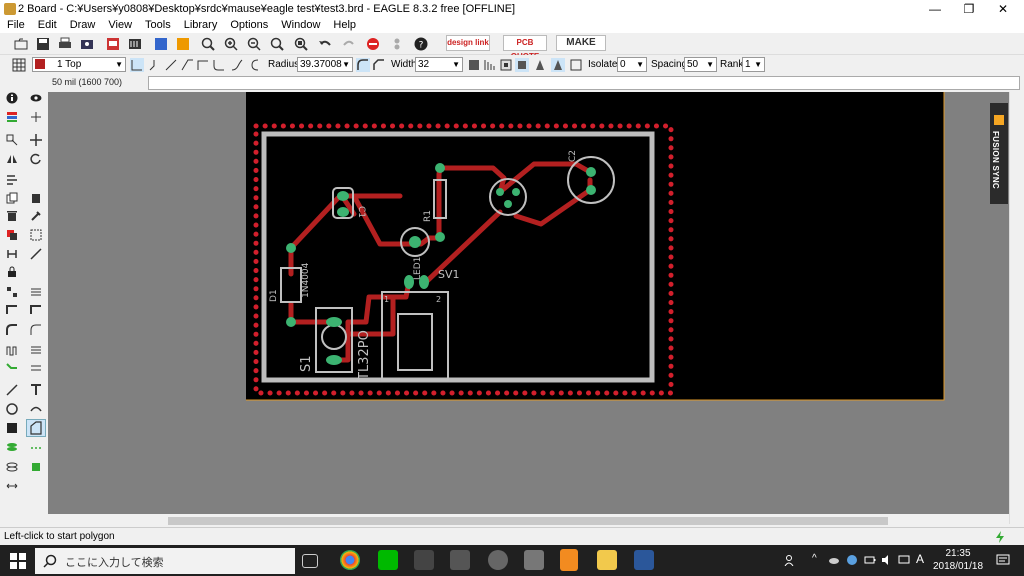  What do you see at coordinates (165, 561) in the screenshot?
I see `taskbar-search: ここに入力して検索` at bounding box center [165, 561].